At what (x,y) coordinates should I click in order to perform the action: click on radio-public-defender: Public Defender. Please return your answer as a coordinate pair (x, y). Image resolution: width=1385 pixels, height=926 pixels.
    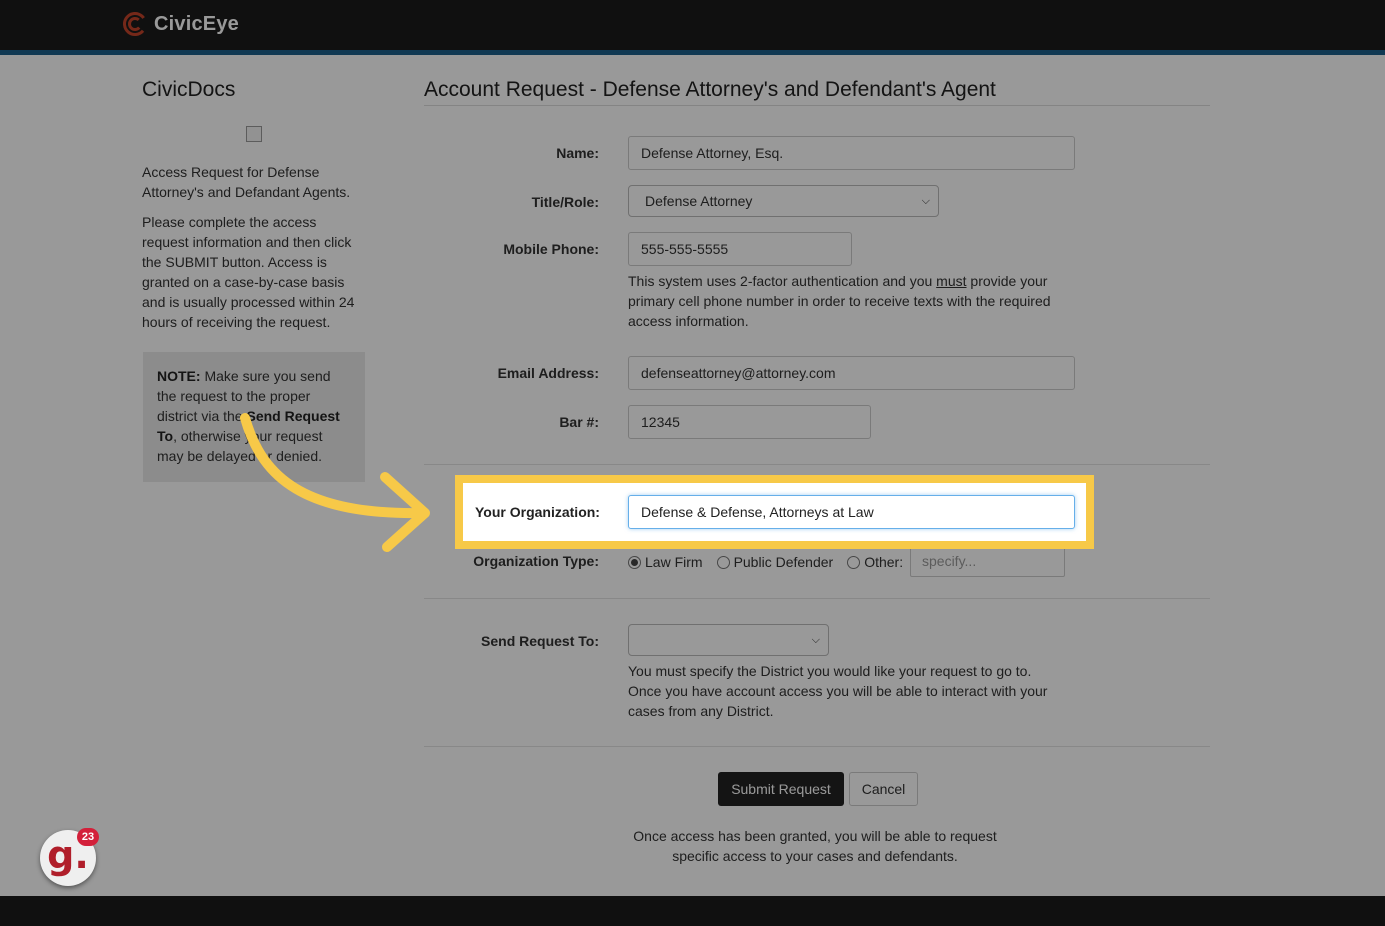
    Looking at the image, I should click on (775, 562).